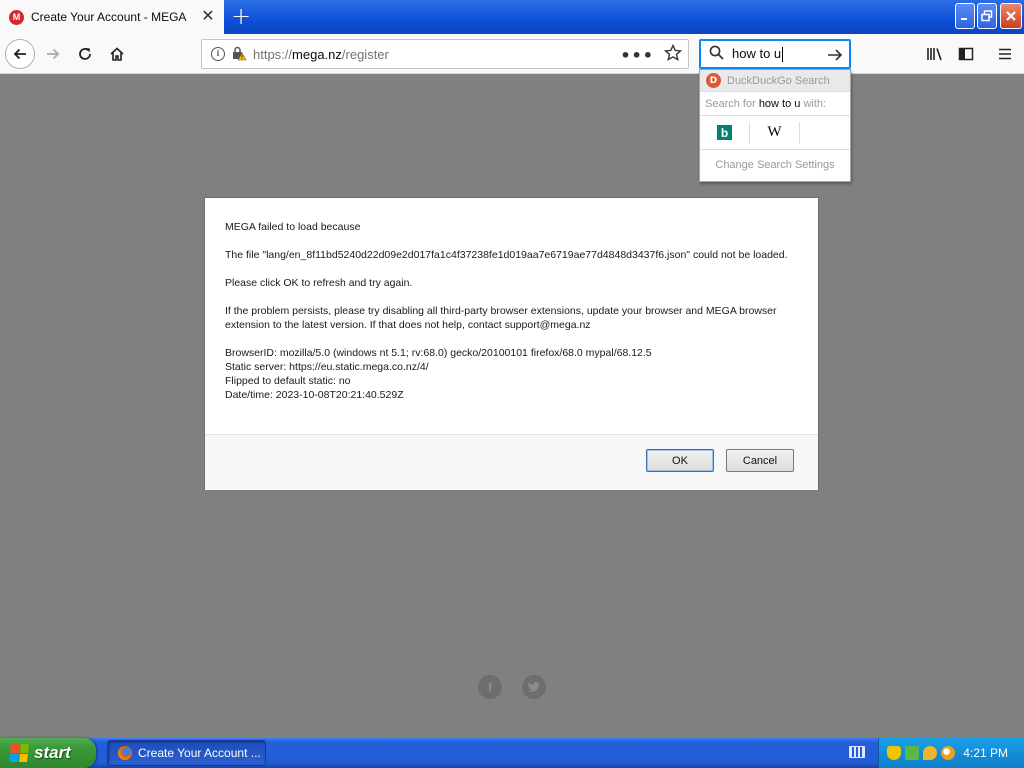 The image size is (1024, 768). Describe the element at coordinates (288, 381) in the screenshot. I see `dialog-flipped: Flipped to default static: no` at that location.